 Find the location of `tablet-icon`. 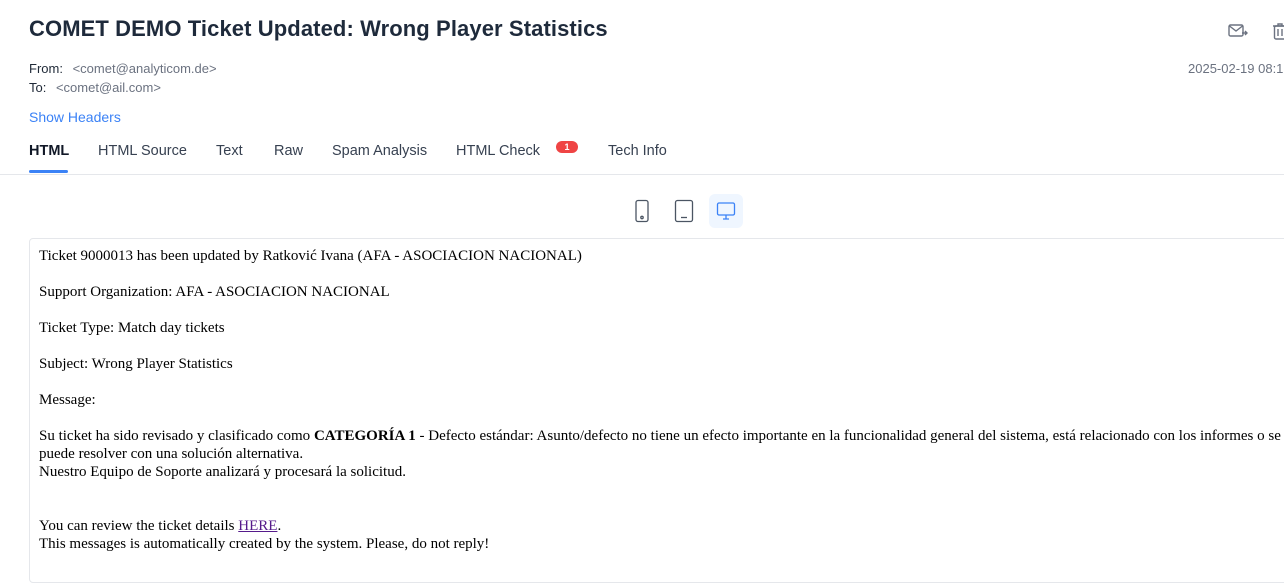

tablet-icon is located at coordinates (684, 211).